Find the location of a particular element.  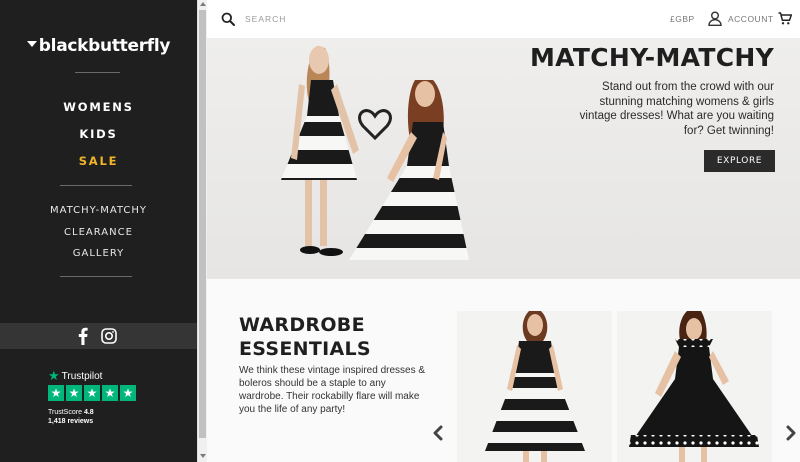

search-input is located at coordinates (315, 19).